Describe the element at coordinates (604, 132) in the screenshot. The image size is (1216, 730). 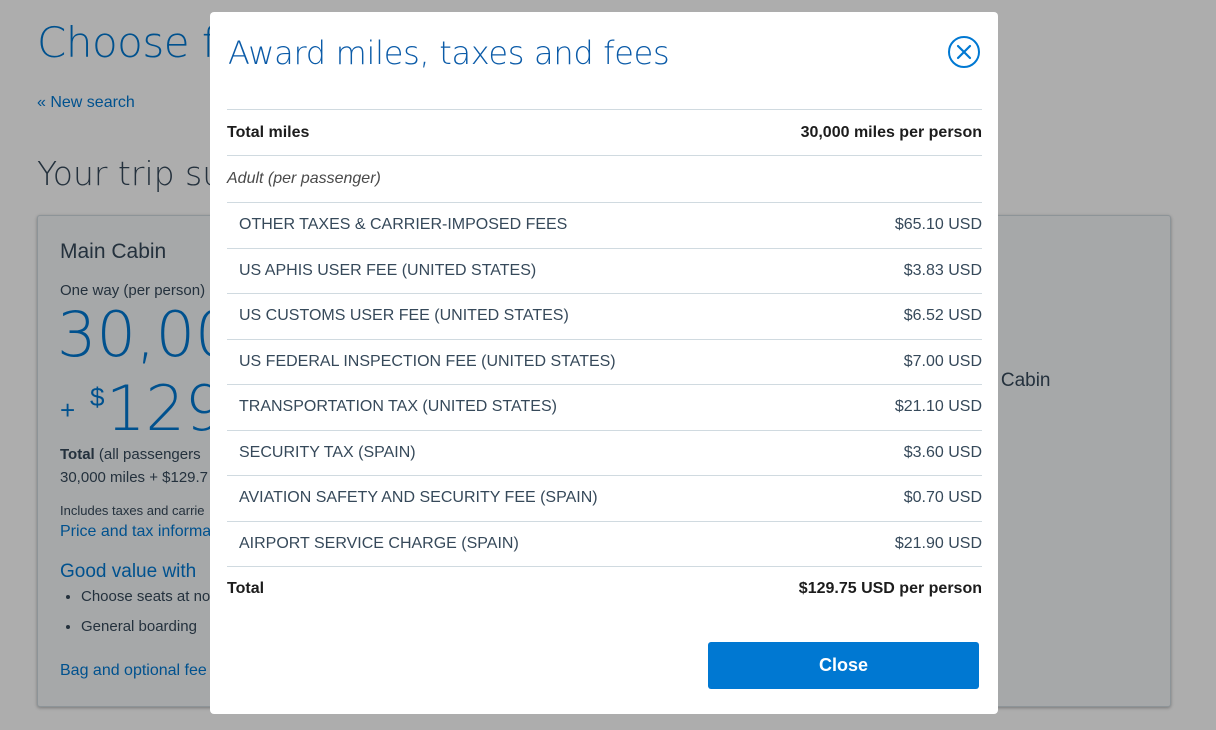
I see `total-miles-row: Total miles 30,000 miles per person` at that location.